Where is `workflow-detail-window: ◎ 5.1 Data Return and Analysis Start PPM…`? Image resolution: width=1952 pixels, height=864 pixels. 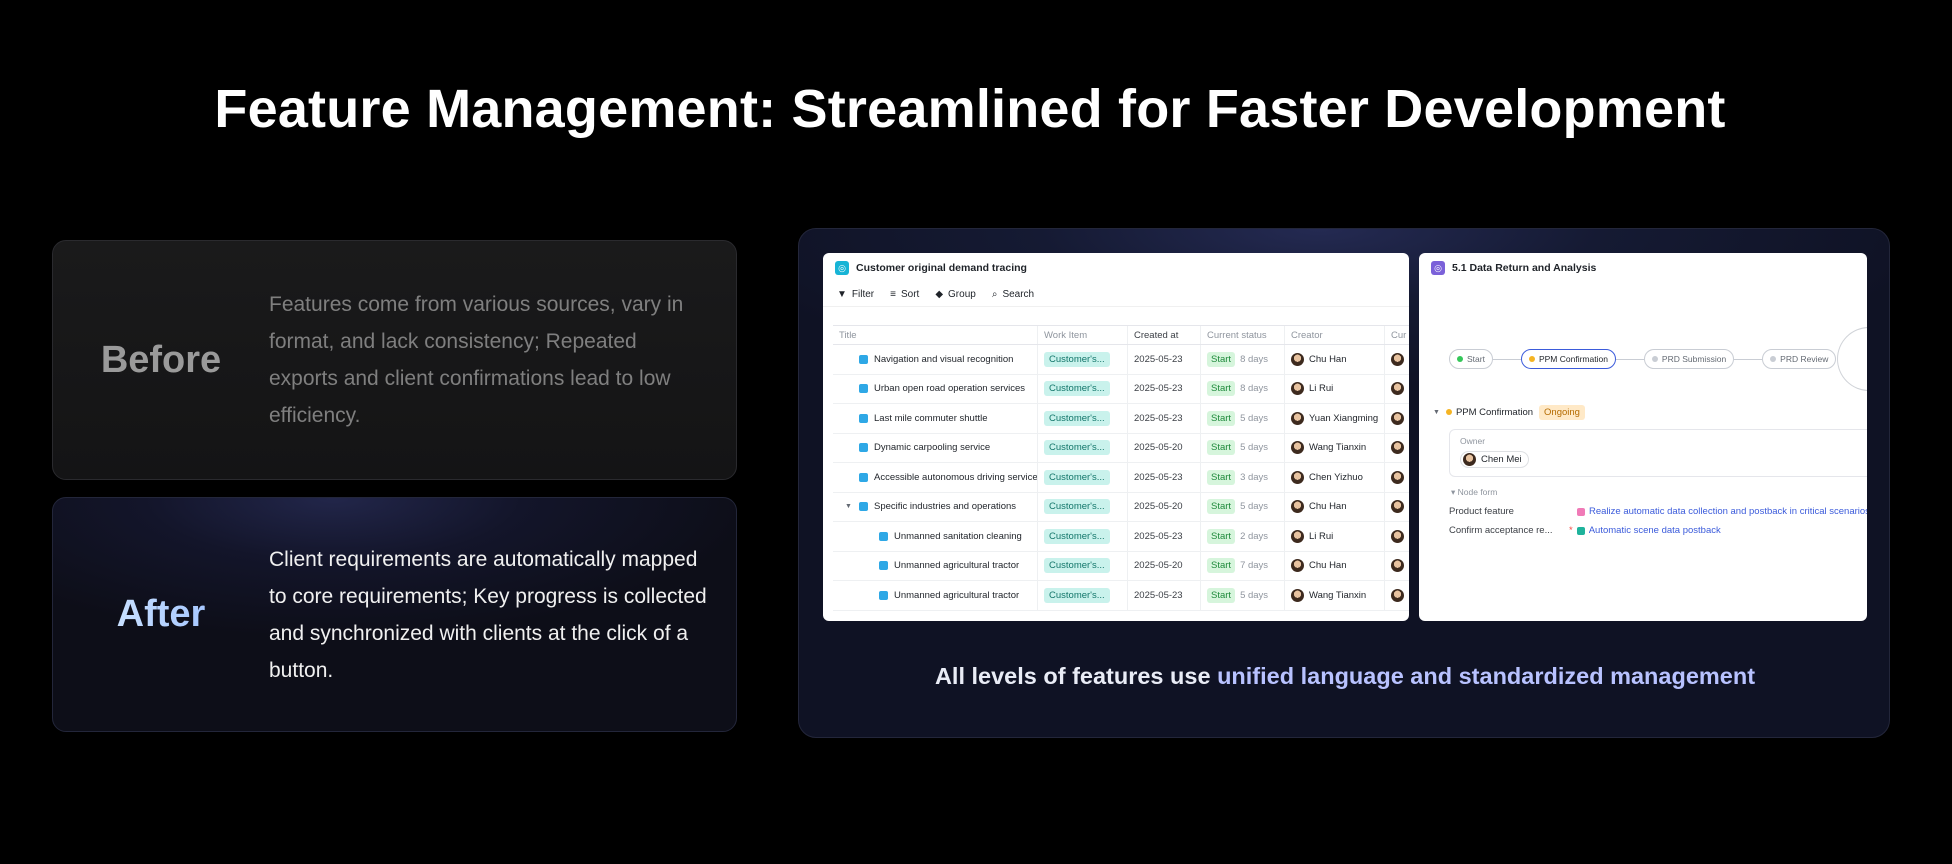 workflow-detail-window: ◎ 5.1 Data Return and Analysis Start PPM… is located at coordinates (1643, 437).